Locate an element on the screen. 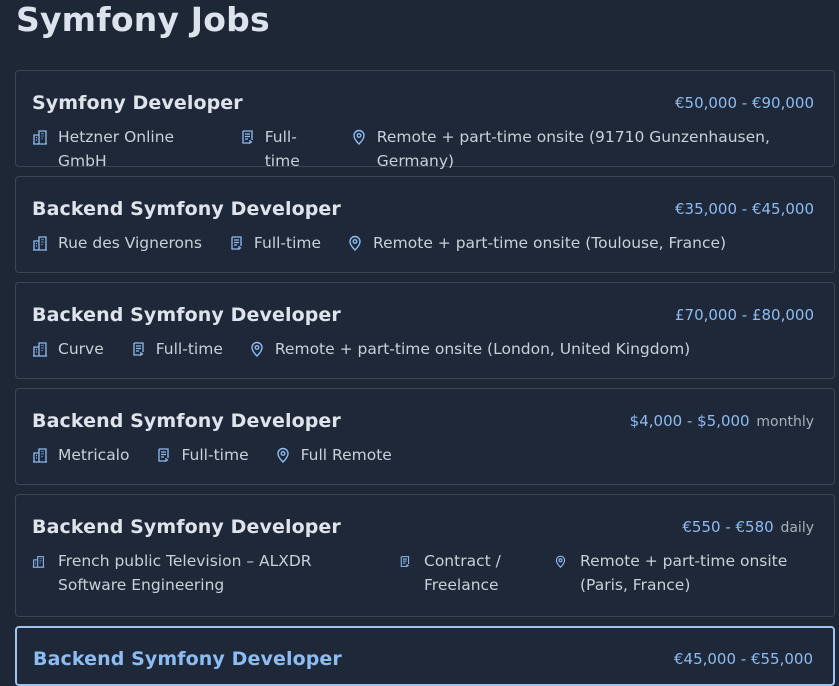  company: Hetzner Online GmbH is located at coordinates (122, 149).